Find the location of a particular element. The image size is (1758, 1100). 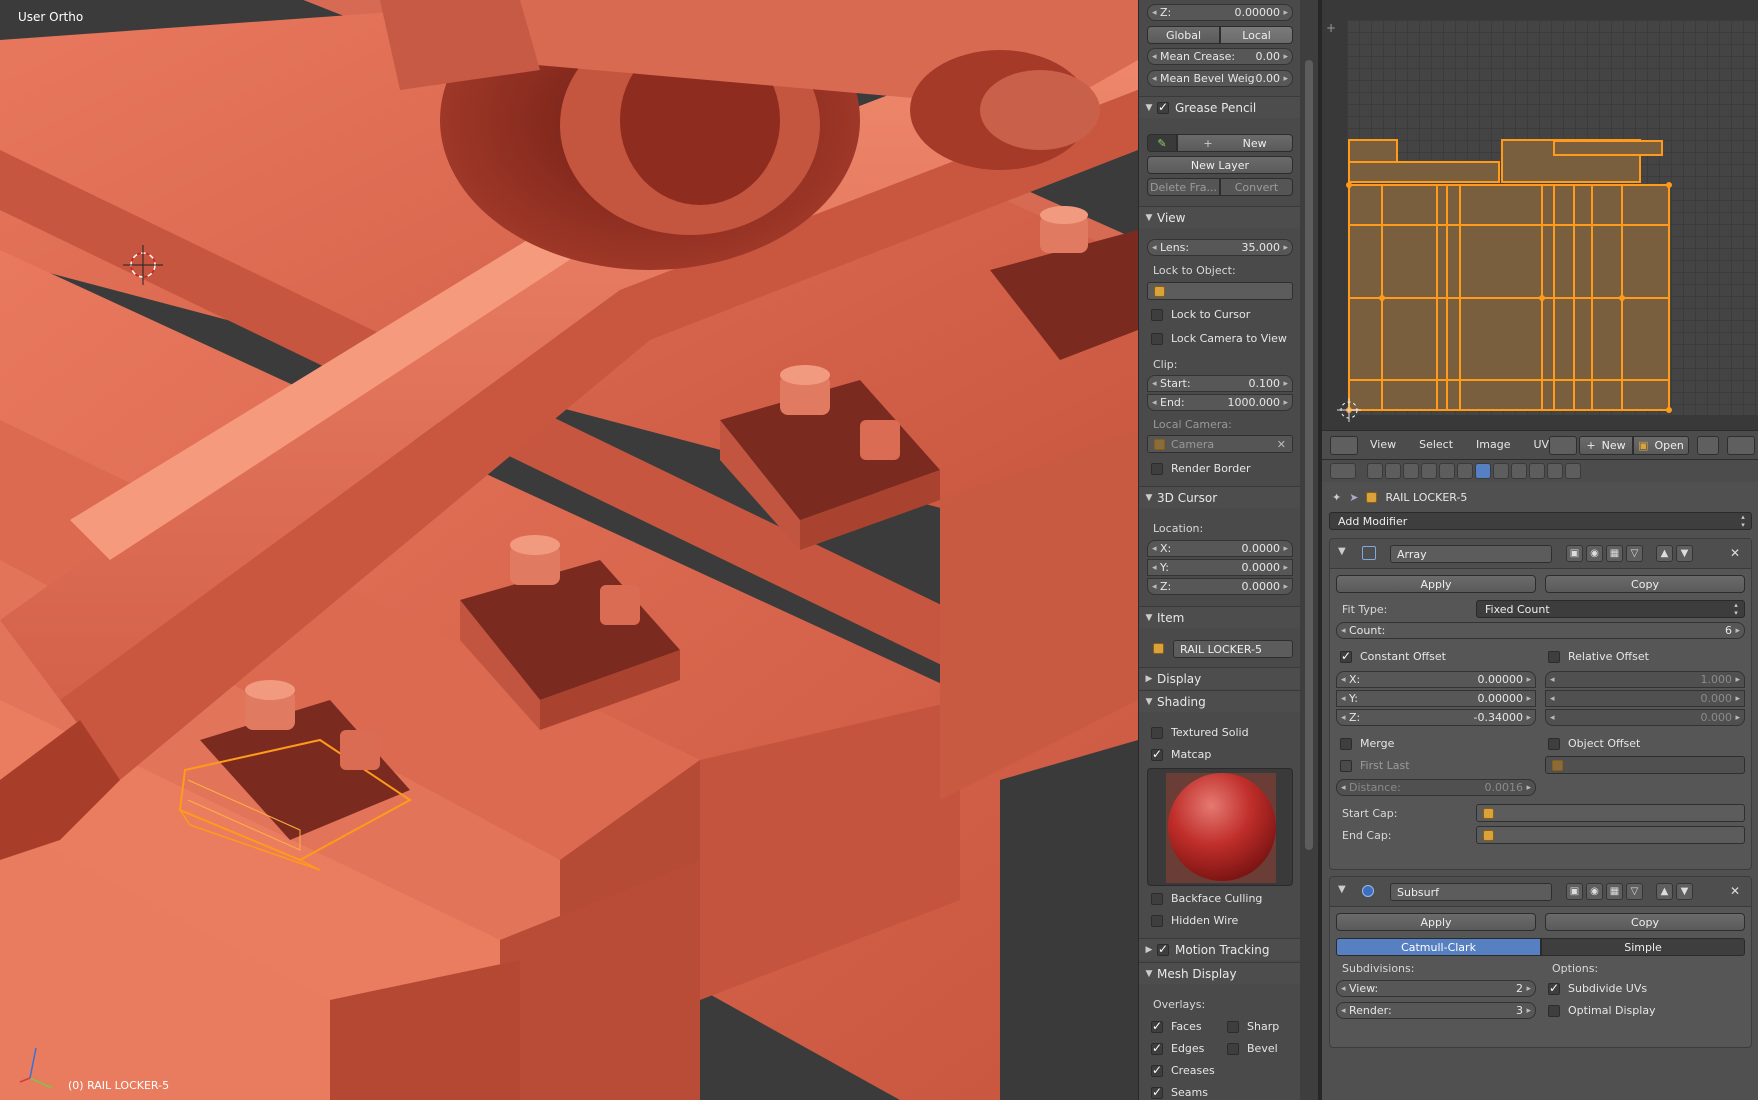

catmull-clark-toggle: Catmull-Clark is located at coordinates (1438, 947).